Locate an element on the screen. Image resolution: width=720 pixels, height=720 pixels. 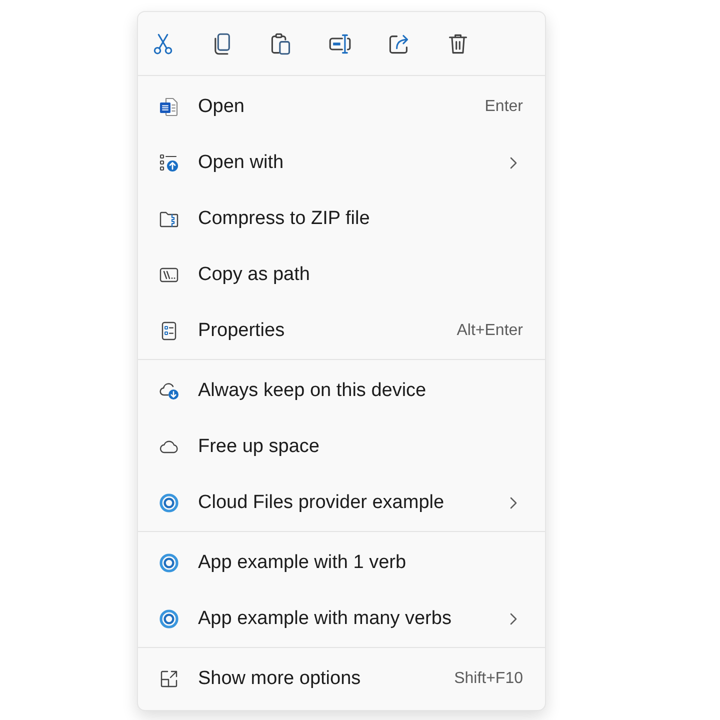
properties-icon is located at coordinates (169, 331).